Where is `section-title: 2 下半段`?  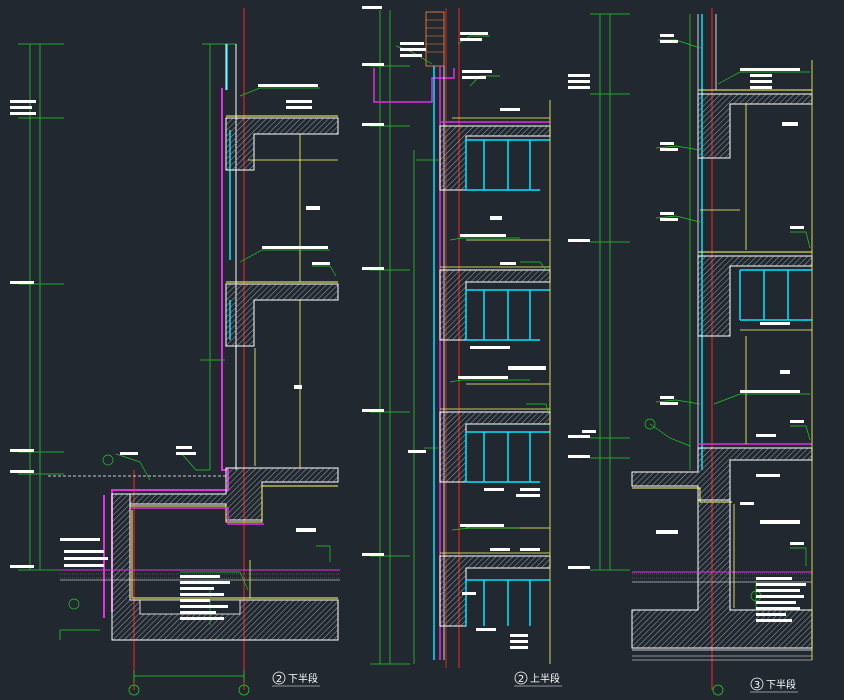
section-title: 2 下半段 is located at coordinates (296, 679).